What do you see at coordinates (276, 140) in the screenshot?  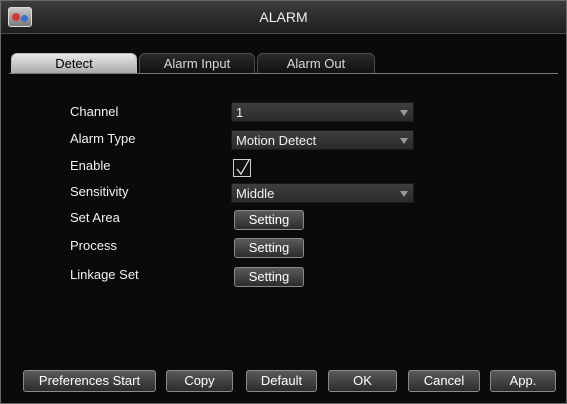 I see `alarm-type-value: Motion Detect` at bounding box center [276, 140].